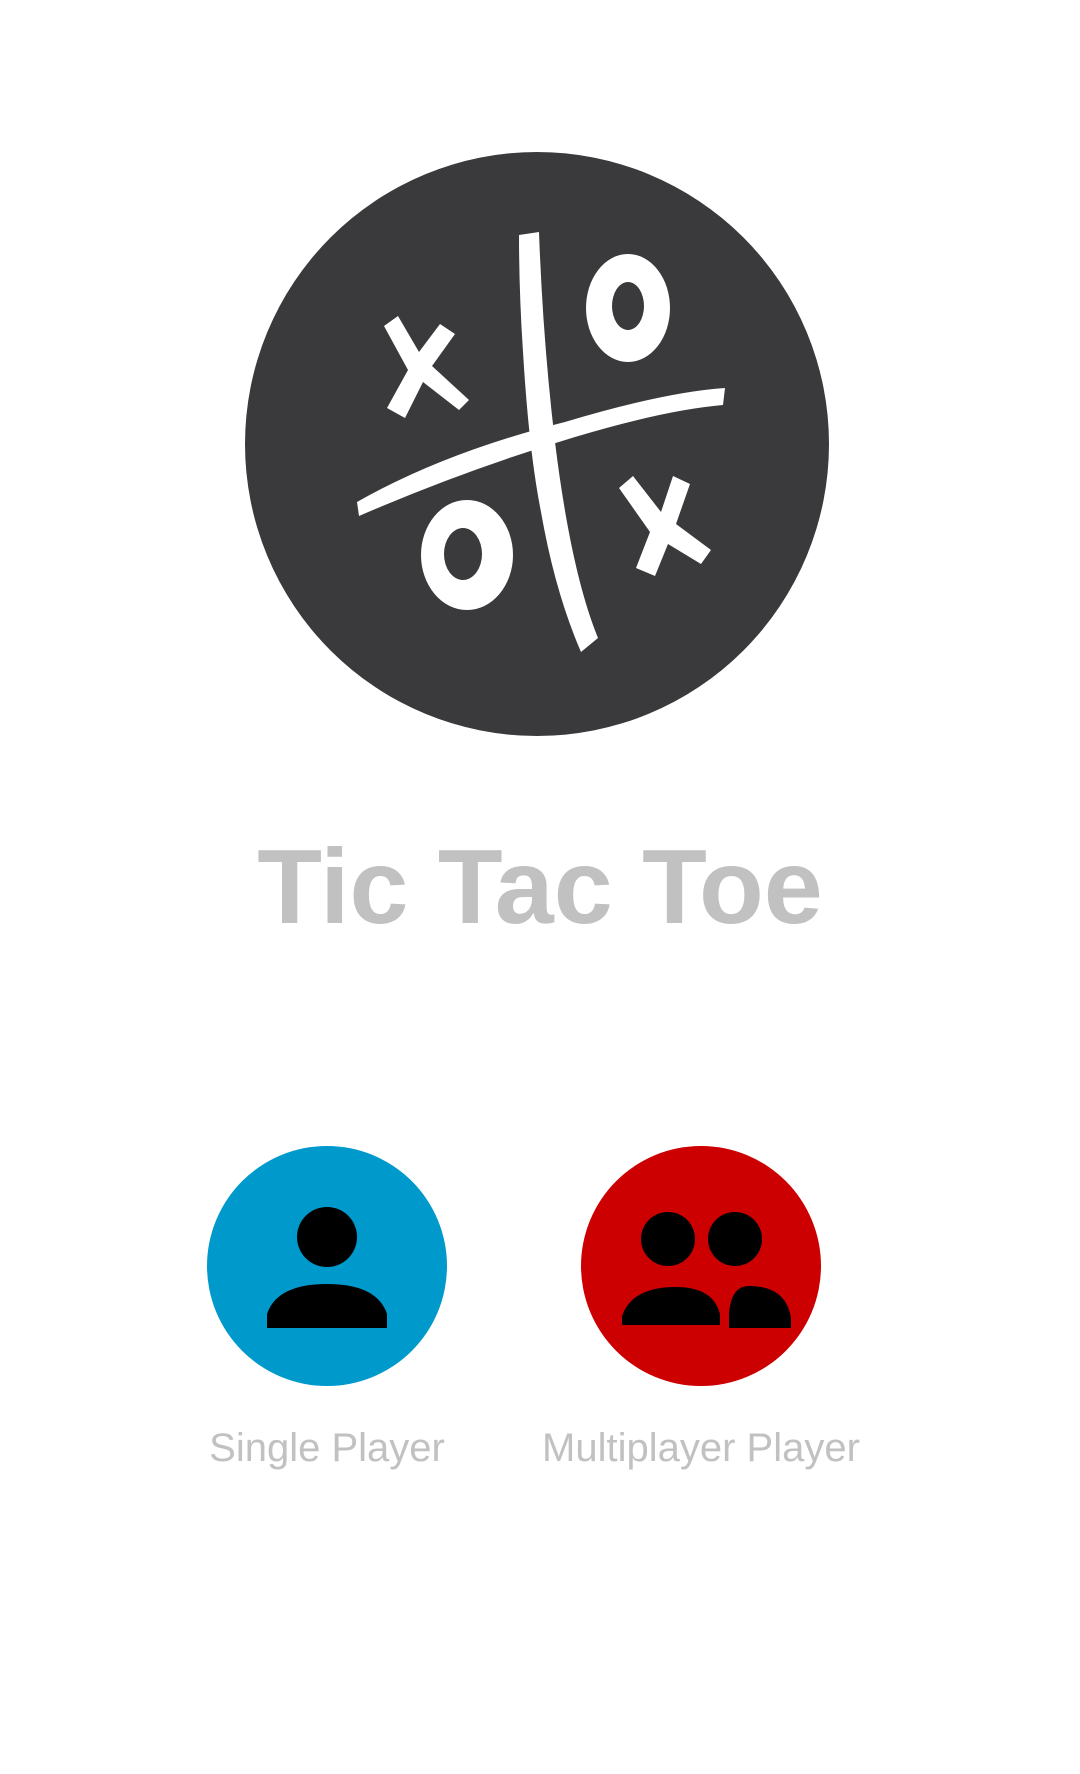 The height and width of the screenshot is (1774, 1080). What do you see at coordinates (327, 1448) in the screenshot?
I see `single-player-label: Single Player` at bounding box center [327, 1448].